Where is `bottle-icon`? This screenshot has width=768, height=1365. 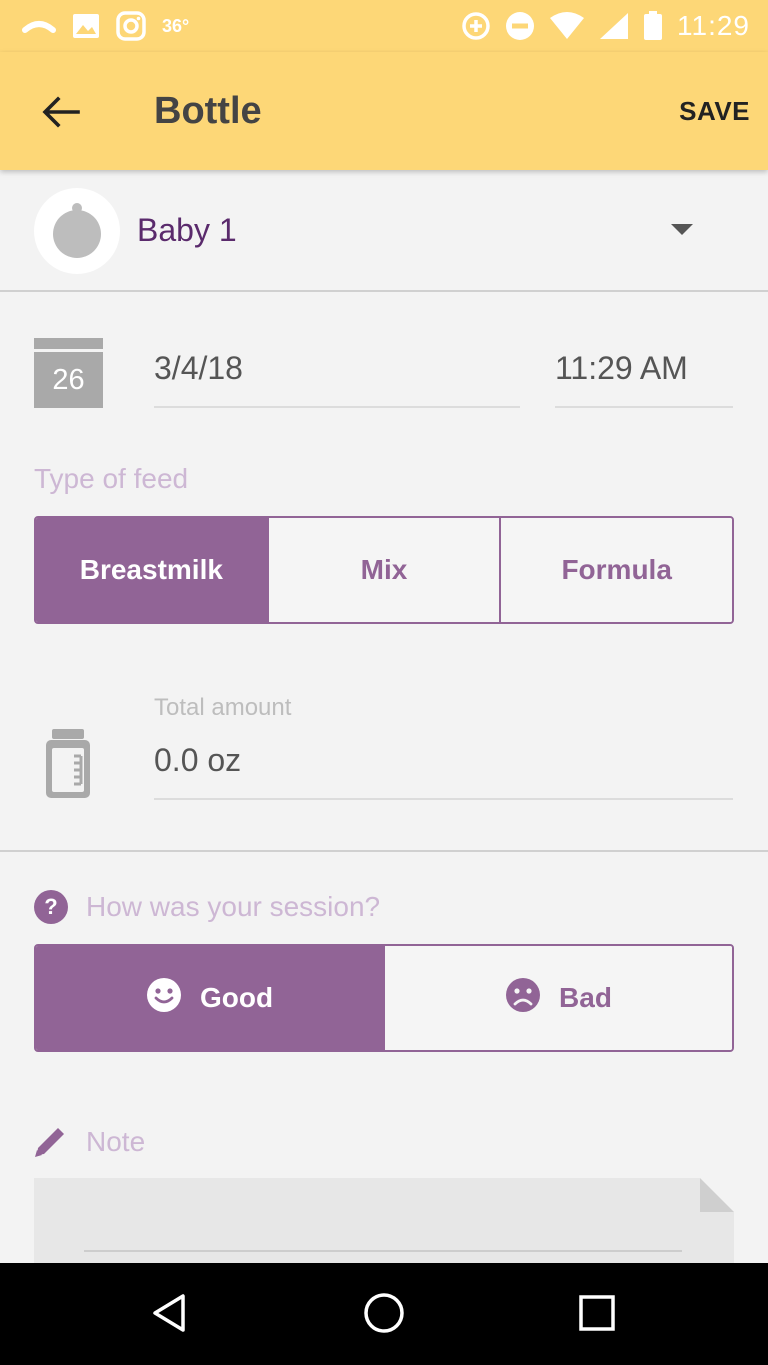 bottle-icon is located at coordinates (68, 766).